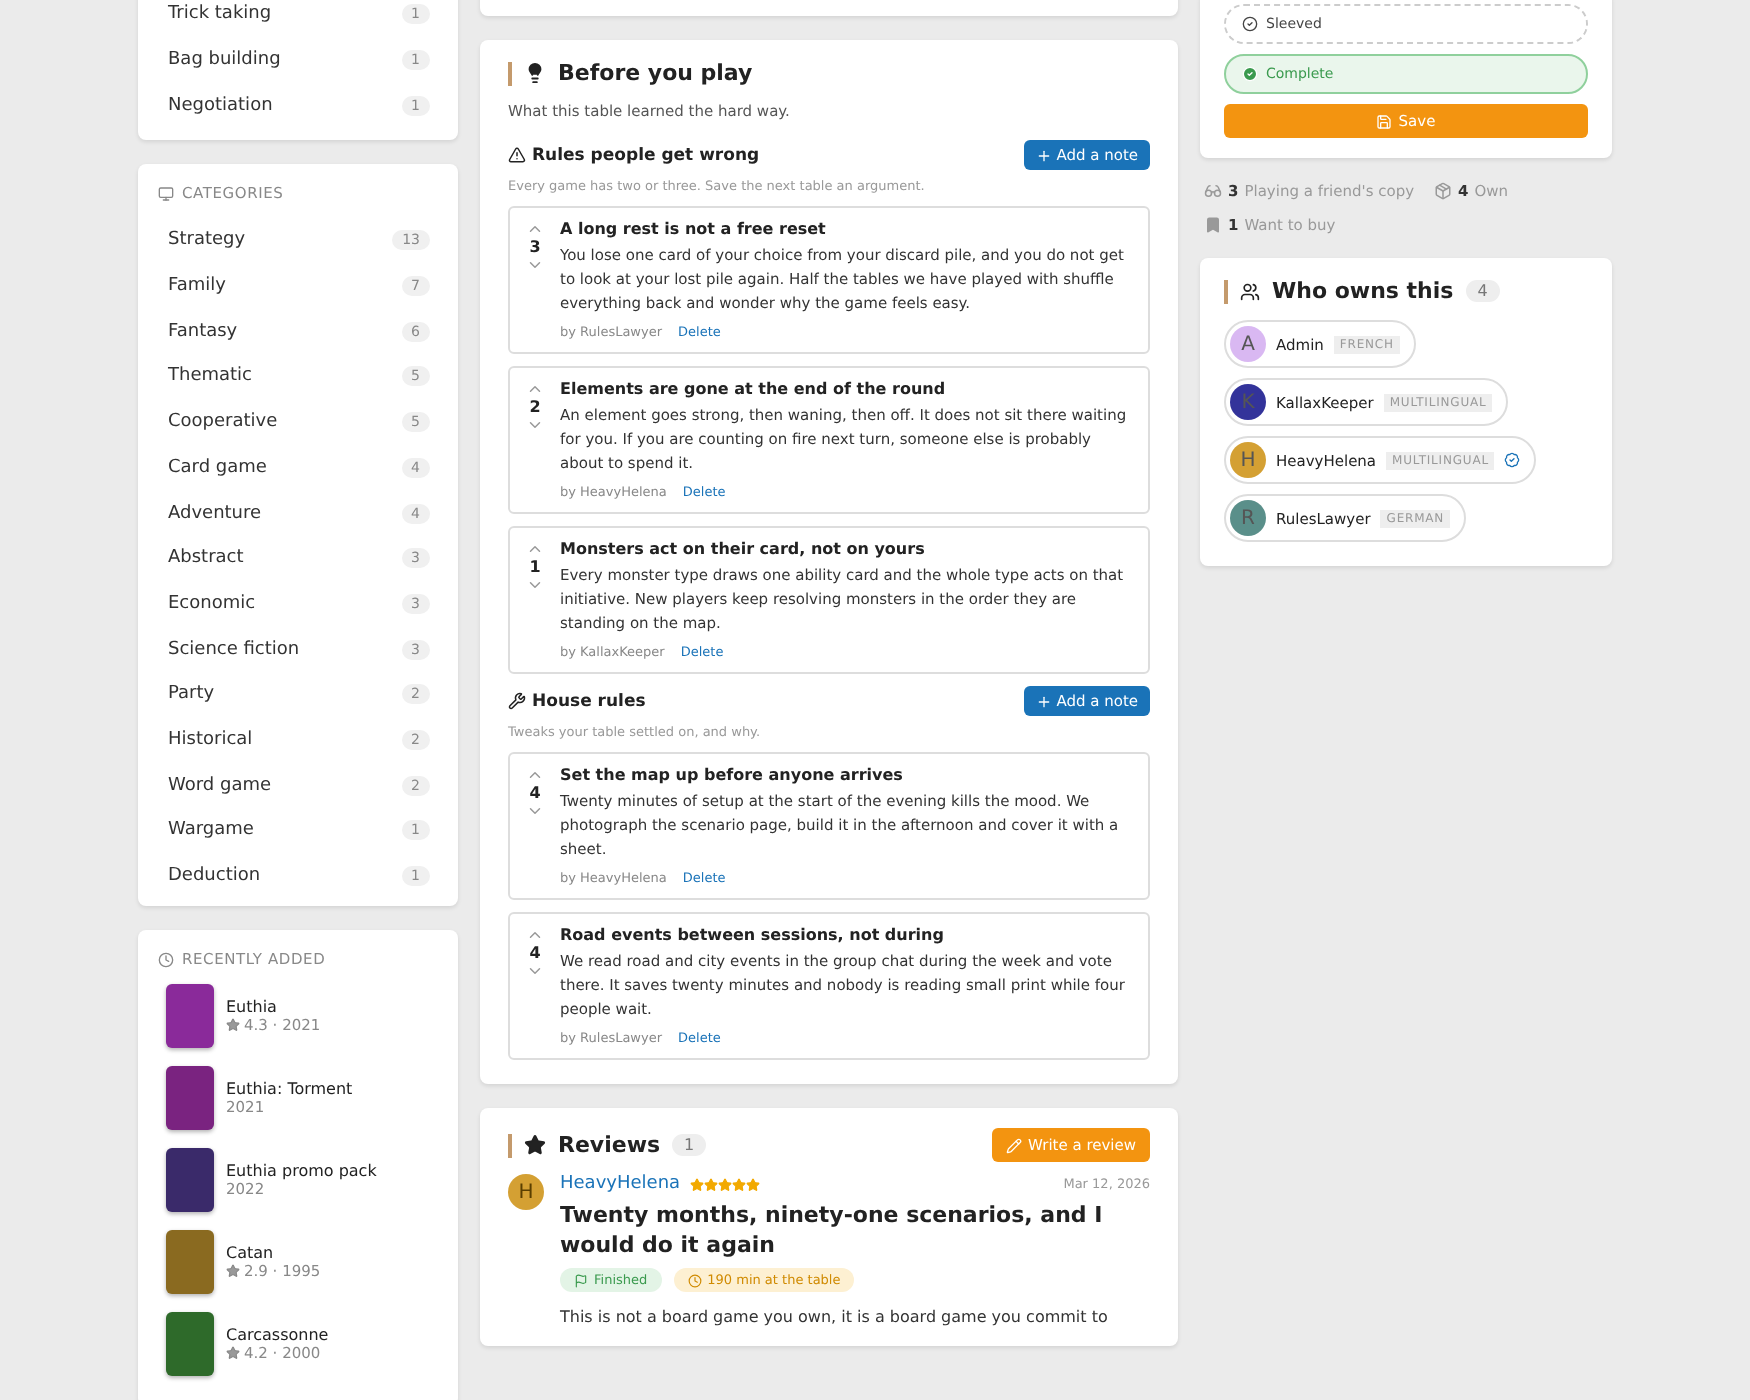 The width and height of the screenshot is (1750, 1400). What do you see at coordinates (191, 694) in the screenshot?
I see `category-link: Party` at bounding box center [191, 694].